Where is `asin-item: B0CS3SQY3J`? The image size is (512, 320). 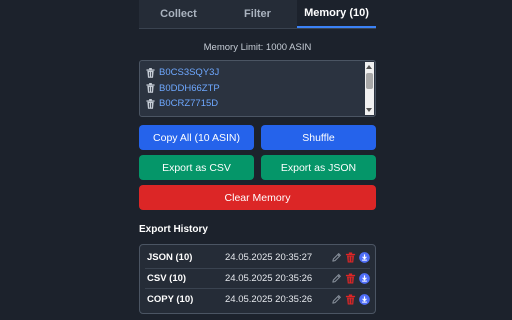
asin-item: B0CS3SQY3J is located at coordinates (260, 73).